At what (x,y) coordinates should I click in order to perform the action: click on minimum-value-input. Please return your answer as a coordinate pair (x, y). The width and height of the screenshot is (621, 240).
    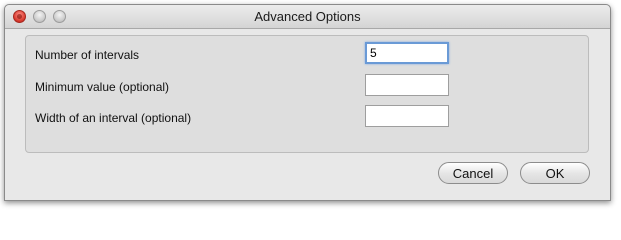
    Looking at the image, I should click on (407, 85).